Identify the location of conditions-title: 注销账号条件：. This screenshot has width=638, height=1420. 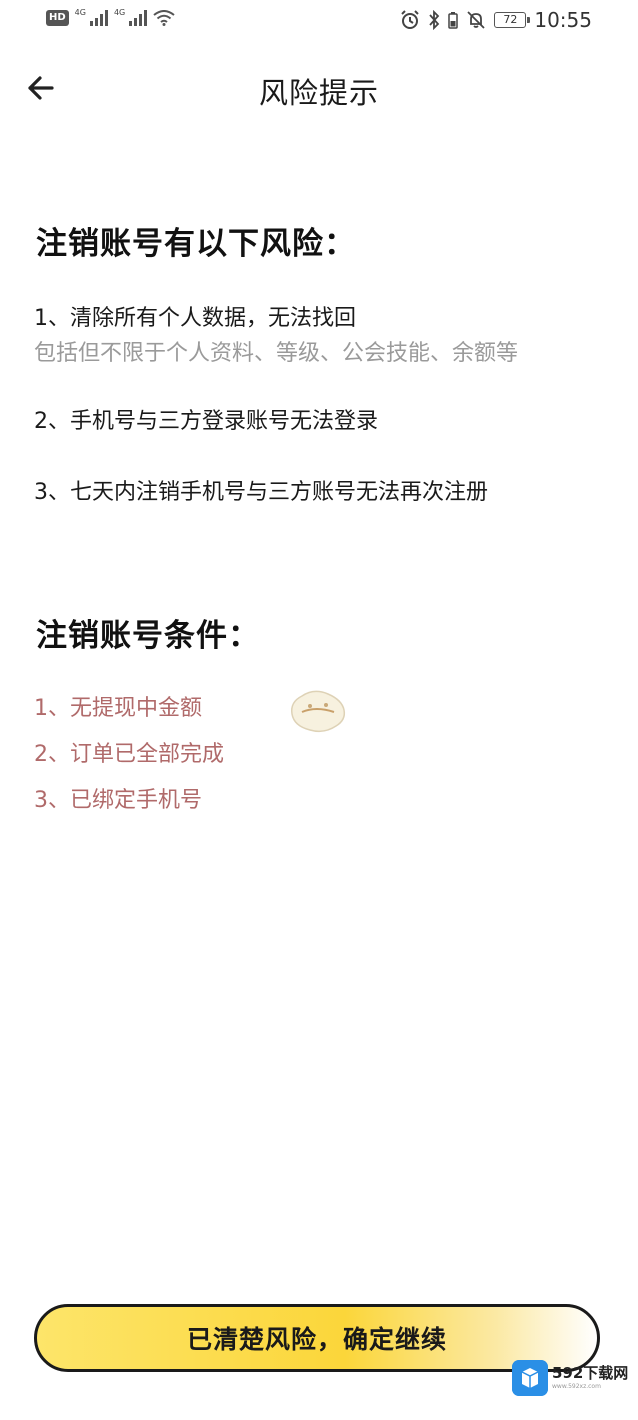
(148, 636).